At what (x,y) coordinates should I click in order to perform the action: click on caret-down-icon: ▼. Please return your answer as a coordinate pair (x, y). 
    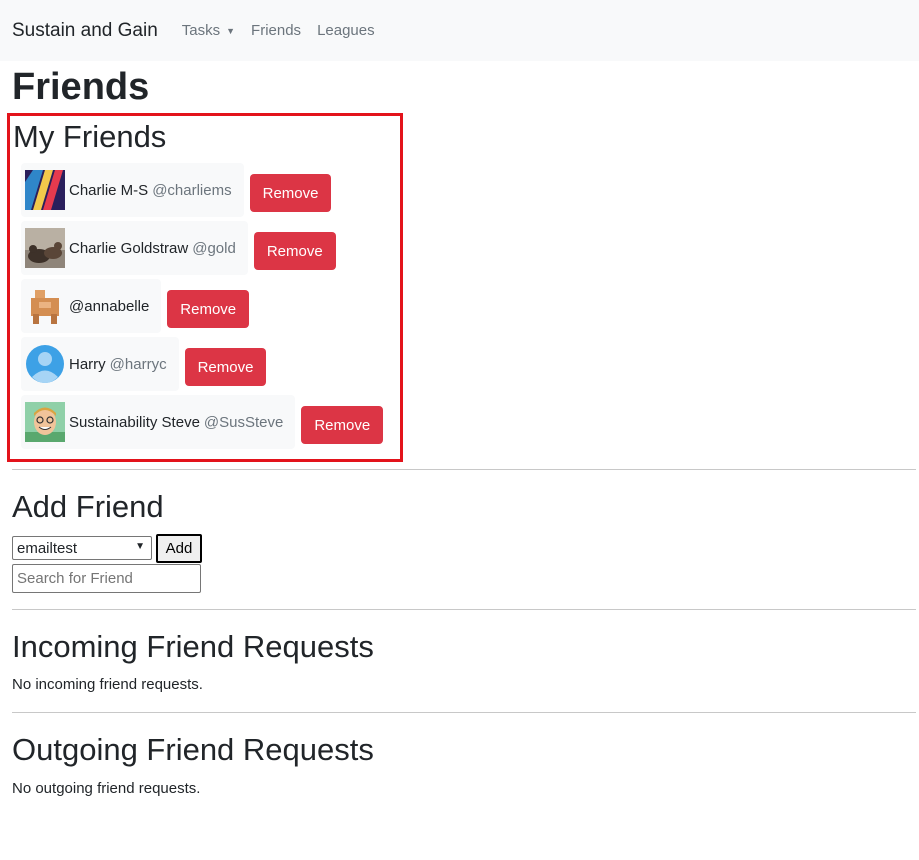
    Looking at the image, I should click on (231, 30).